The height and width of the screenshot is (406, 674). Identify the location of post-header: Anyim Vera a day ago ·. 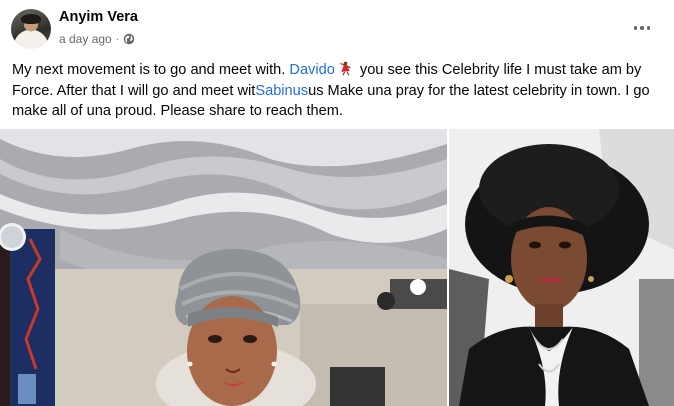
(337, 28).